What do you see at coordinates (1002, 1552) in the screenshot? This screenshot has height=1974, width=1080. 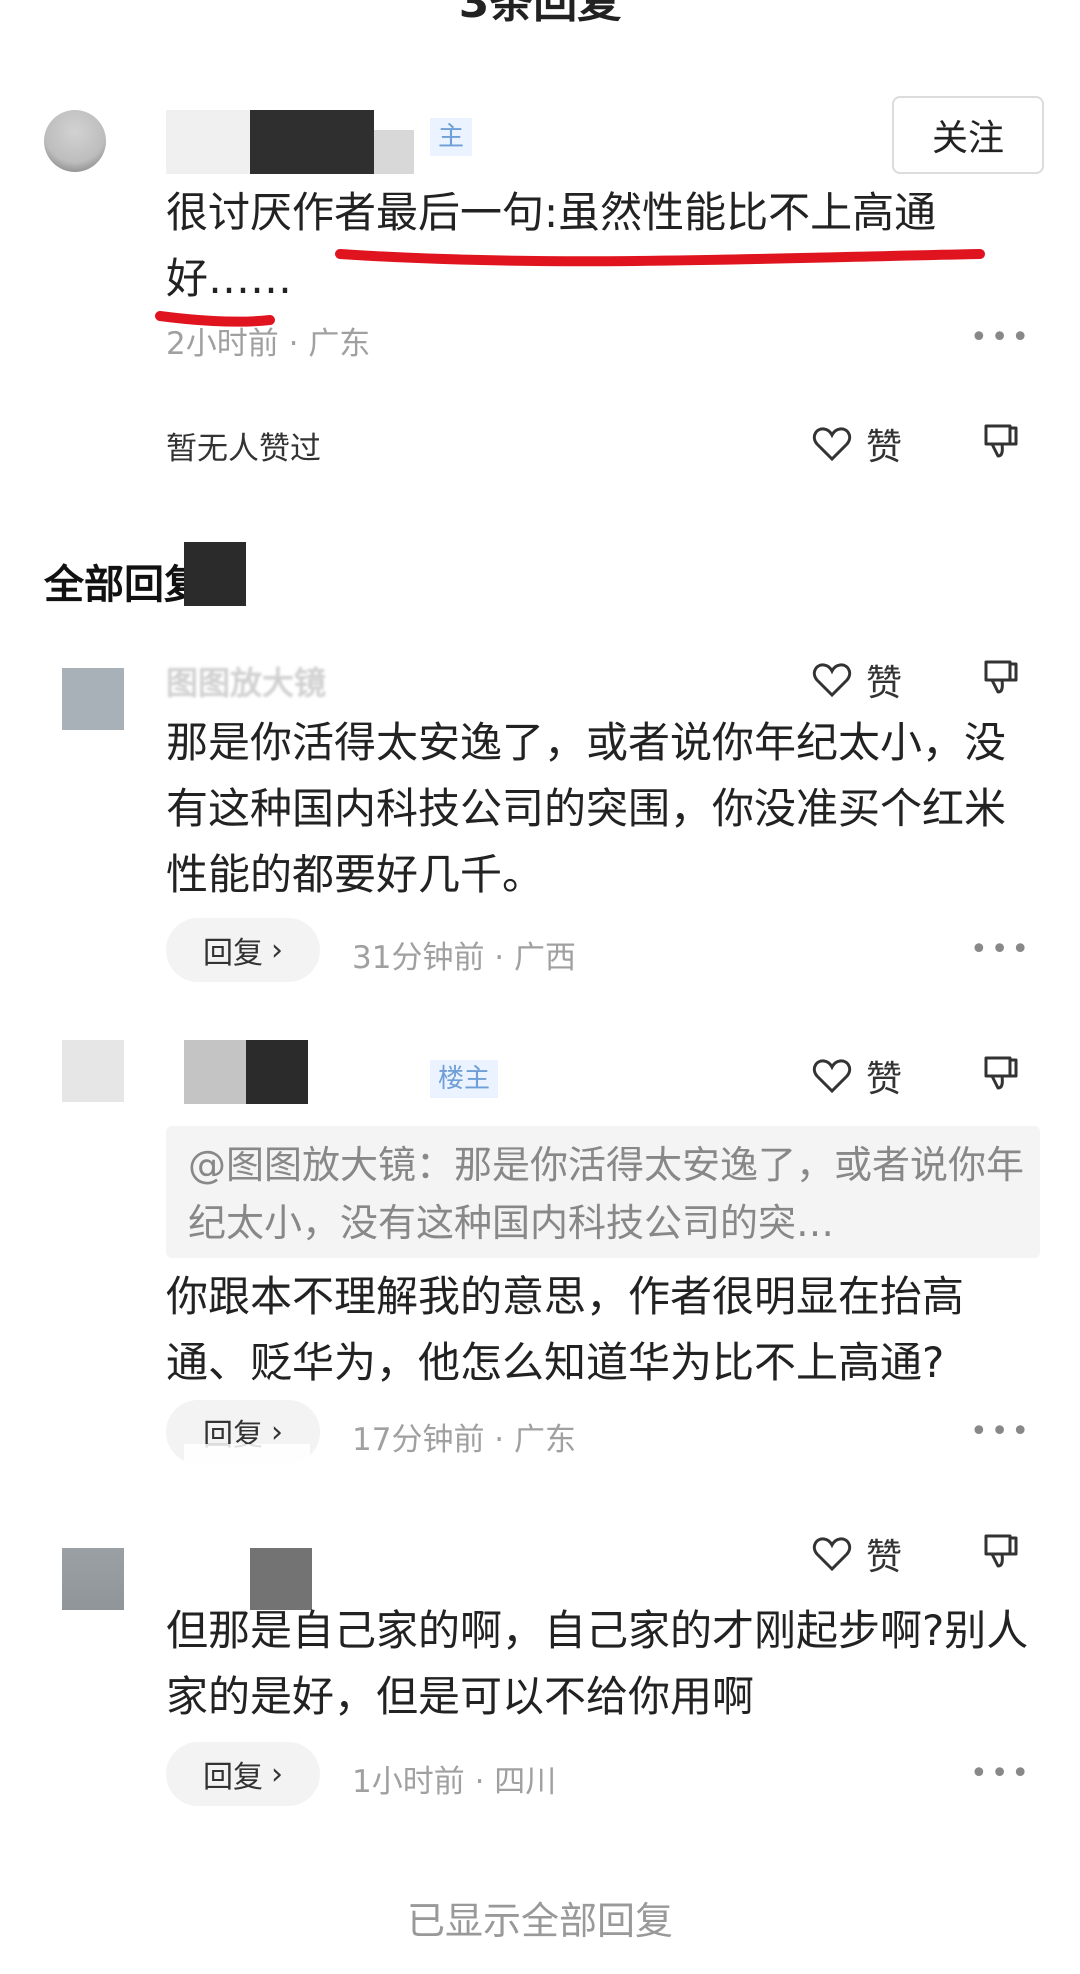 I see `reply-3-dislike-icon` at bounding box center [1002, 1552].